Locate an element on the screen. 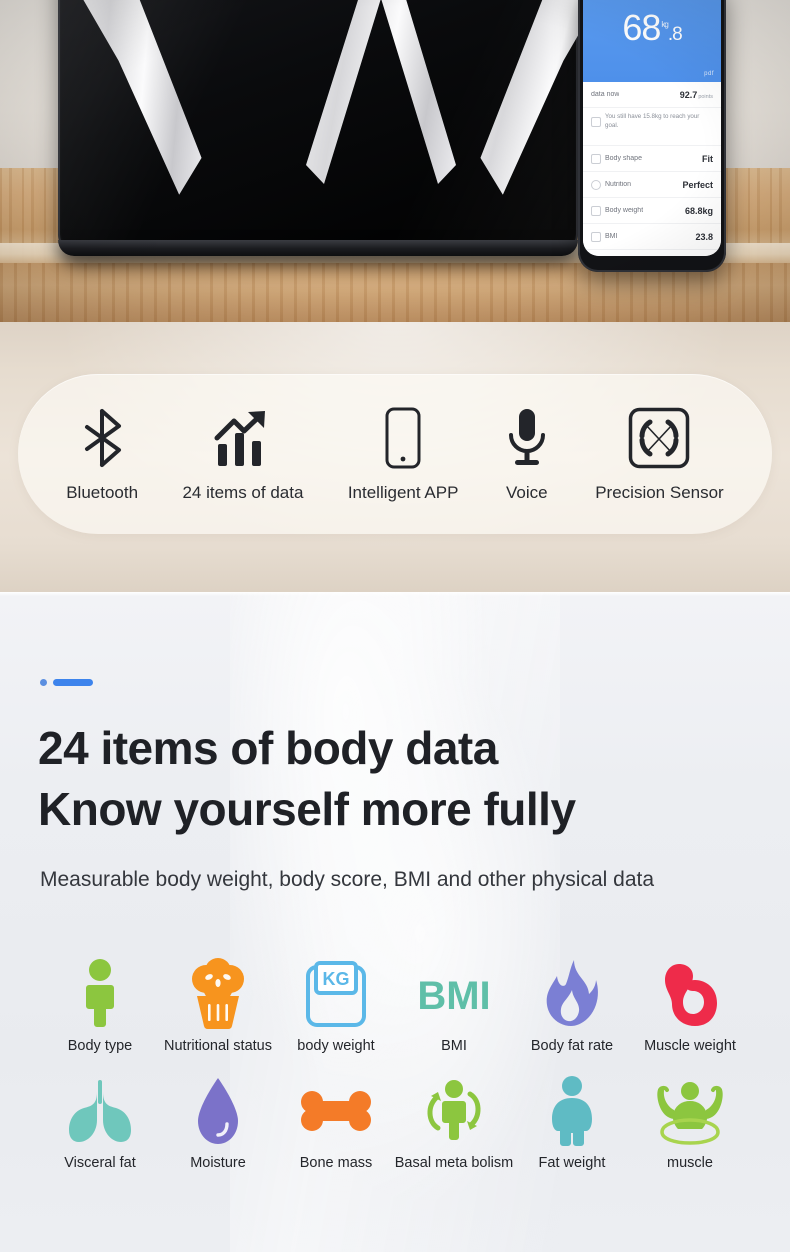 The image size is (790, 1252). microphone-icon is located at coordinates (527, 438).